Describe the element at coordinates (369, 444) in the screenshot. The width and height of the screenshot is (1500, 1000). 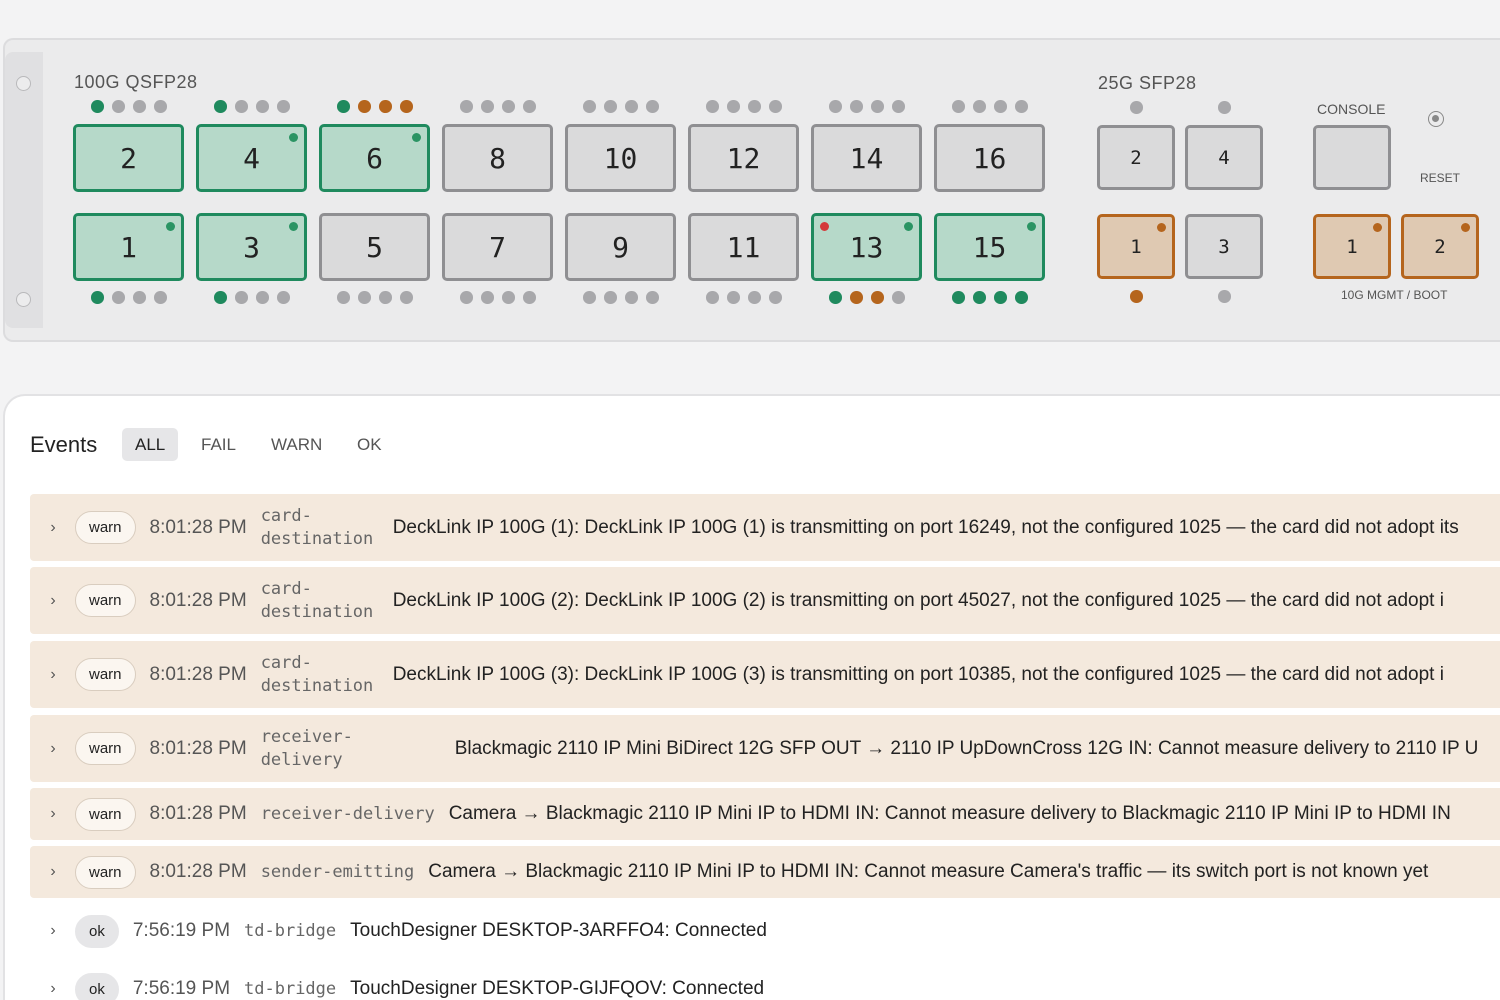
I see `filter-tab-ok: OK` at that location.